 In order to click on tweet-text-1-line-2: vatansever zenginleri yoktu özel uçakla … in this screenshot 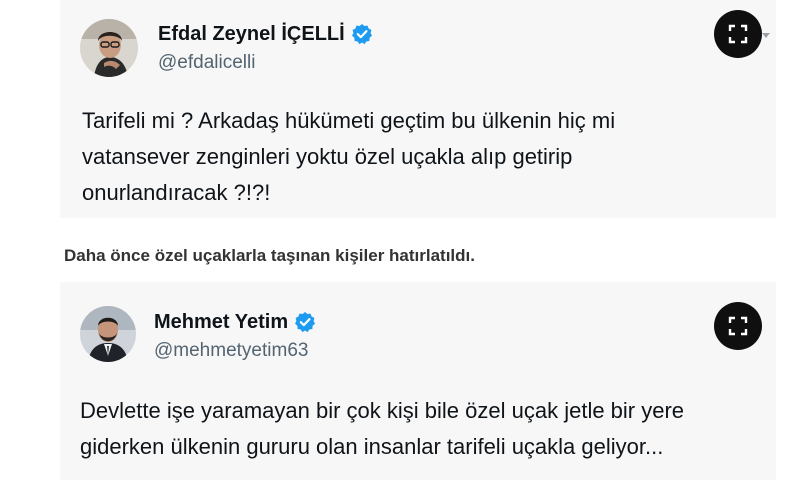, I will do `click(327, 156)`.